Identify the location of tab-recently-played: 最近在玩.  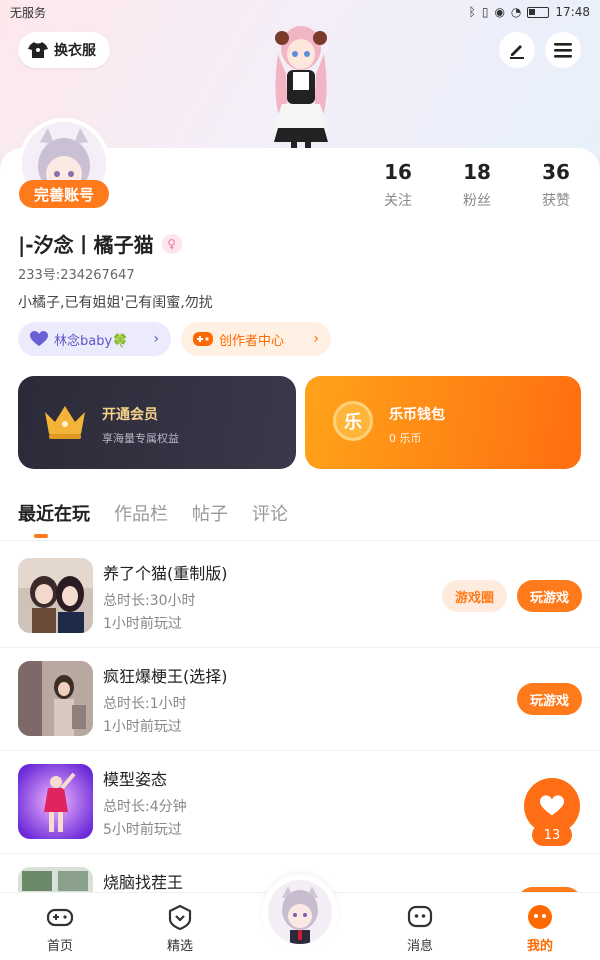
(54, 513).